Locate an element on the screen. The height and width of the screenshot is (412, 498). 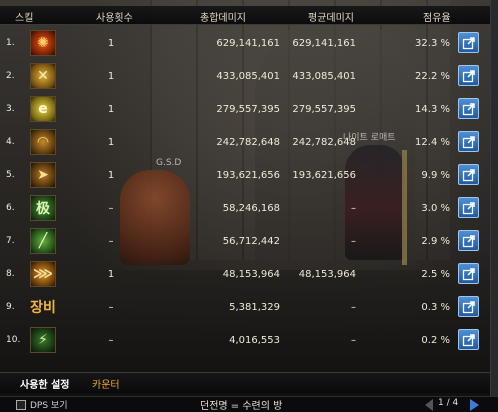
table-row: 3. e 1 279,557,395 279,557,395 14.3 % is located at coordinates (245, 110).